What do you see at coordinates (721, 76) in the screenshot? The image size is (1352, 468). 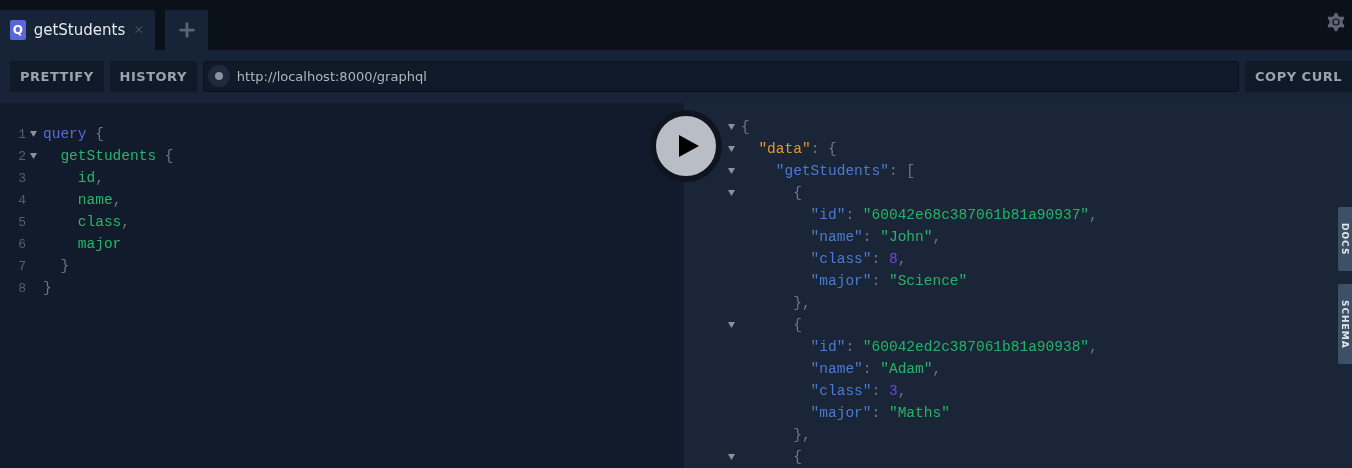 I see `url-field: http://localhost:8000/graphql` at bounding box center [721, 76].